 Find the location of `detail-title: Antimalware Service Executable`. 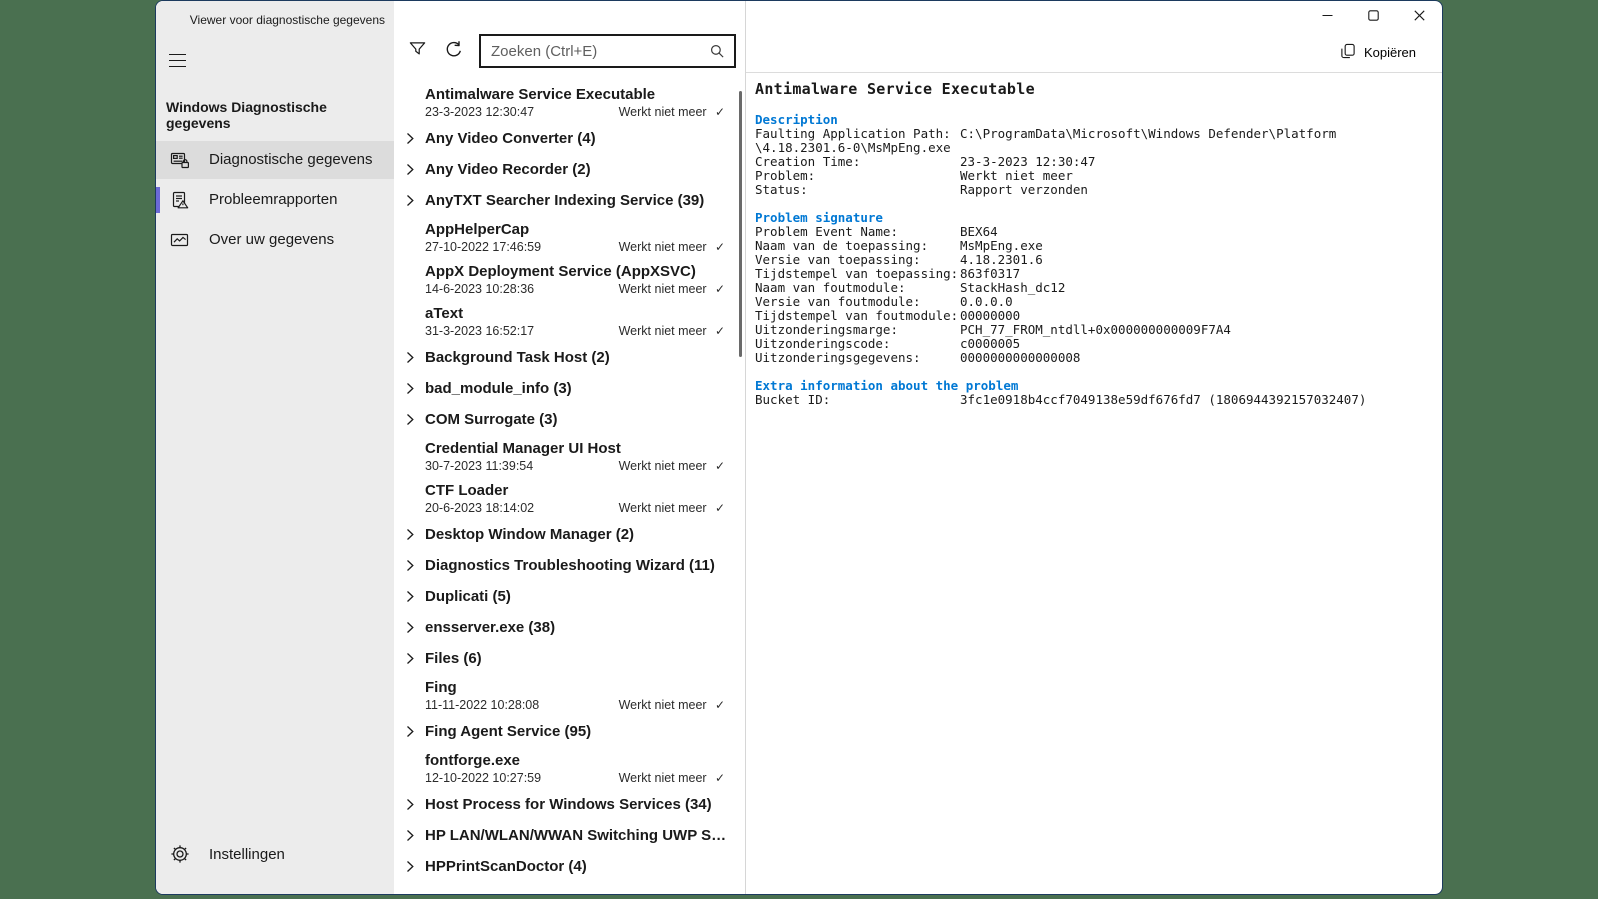

detail-title: Antimalware Service Executable is located at coordinates (895, 89).